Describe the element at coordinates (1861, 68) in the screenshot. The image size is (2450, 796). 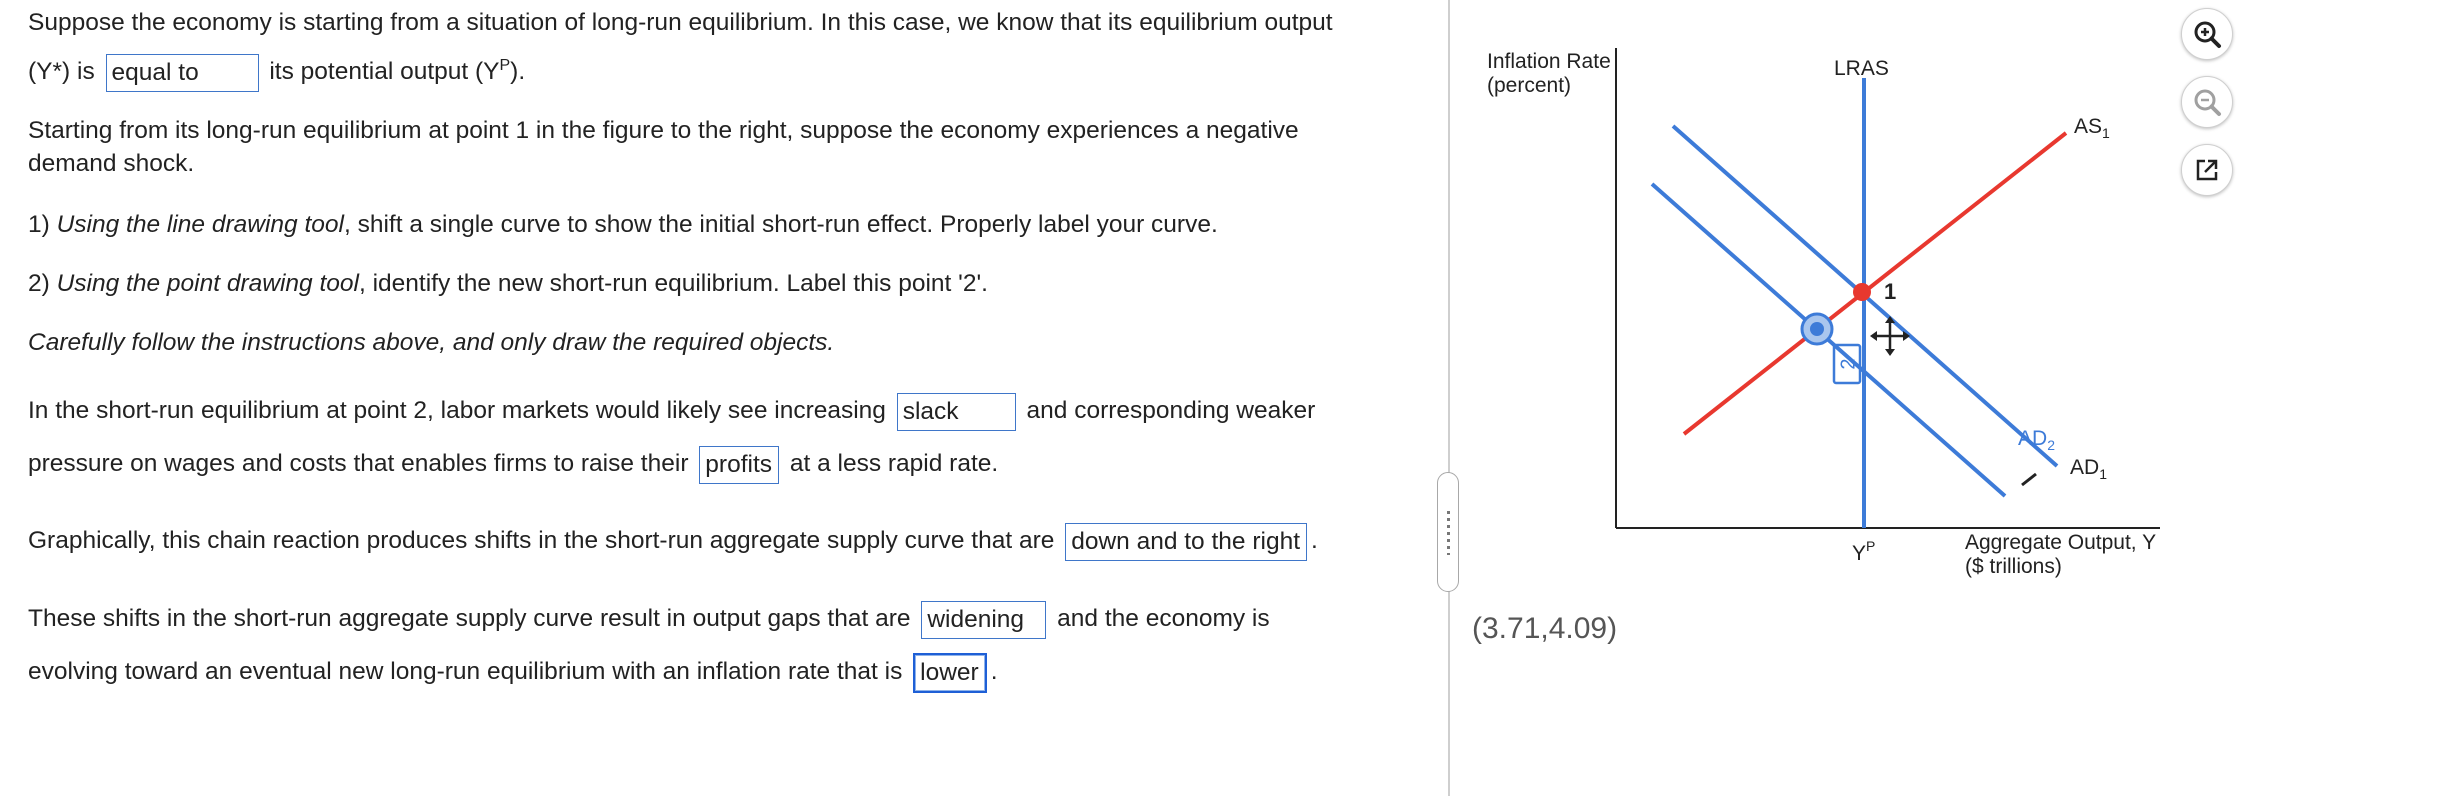
I see `lras-label: LRAS` at that location.